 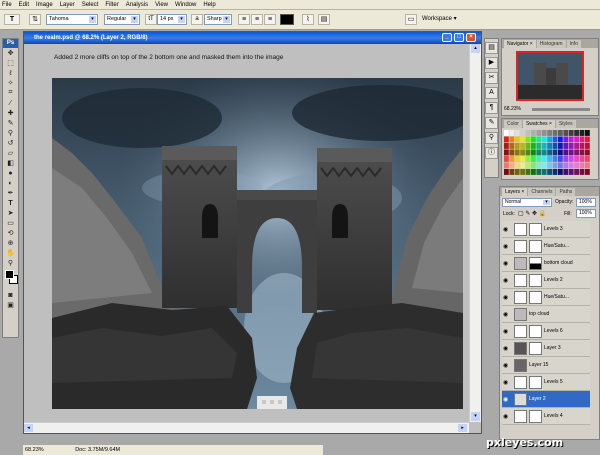 What do you see at coordinates (12, 19) in the screenshot?
I see `type-tool-preset: T` at bounding box center [12, 19].